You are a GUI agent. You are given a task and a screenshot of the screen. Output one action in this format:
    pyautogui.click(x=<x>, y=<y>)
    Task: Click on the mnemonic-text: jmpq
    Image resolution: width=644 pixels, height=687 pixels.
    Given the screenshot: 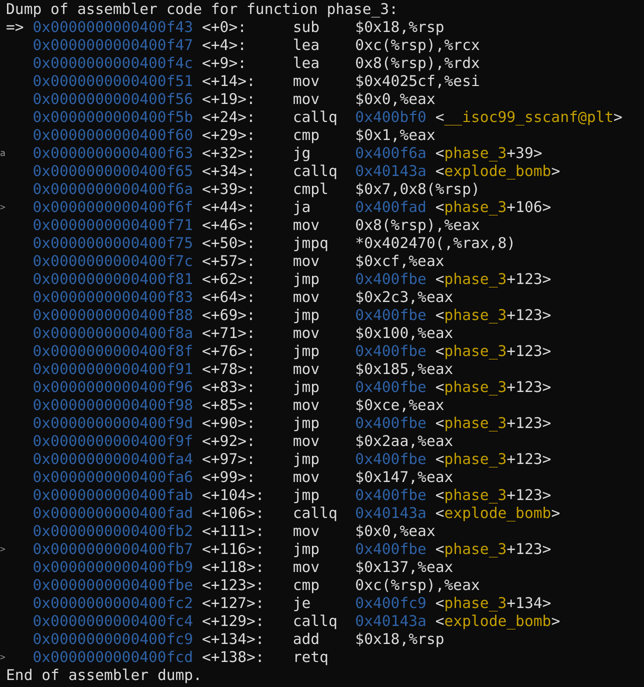 What is the action you would take?
    pyautogui.click(x=311, y=244)
    